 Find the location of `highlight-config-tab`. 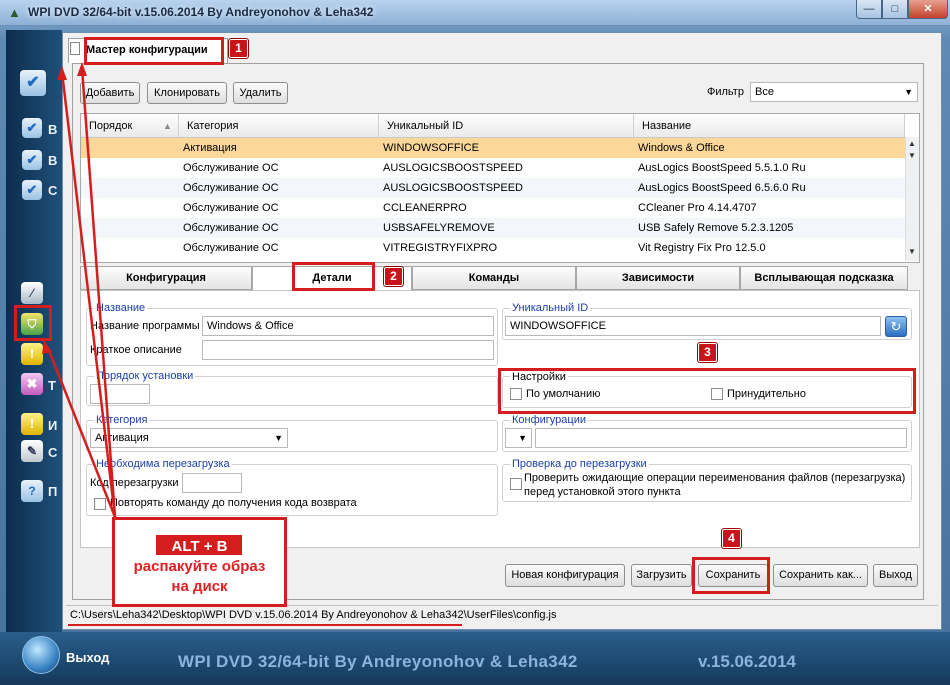

highlight-config-tab is located at coordinates (154, 51).